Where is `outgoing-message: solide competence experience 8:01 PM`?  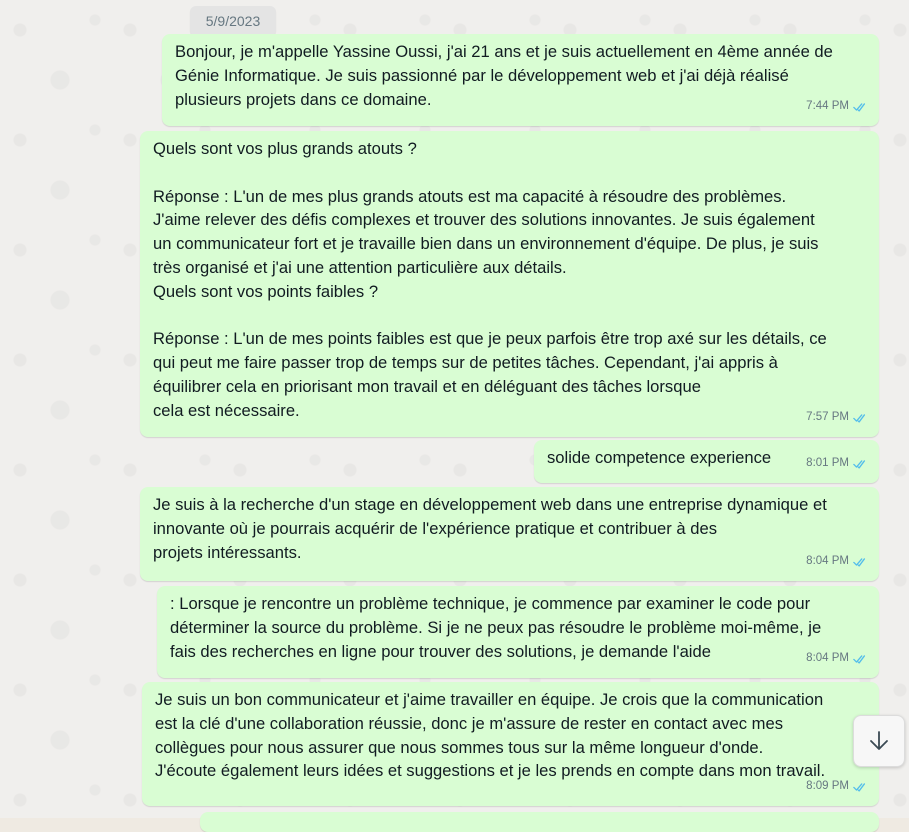
outgoing-message: solide competence experience 8:01 PM is located at coordinates (706, 461).